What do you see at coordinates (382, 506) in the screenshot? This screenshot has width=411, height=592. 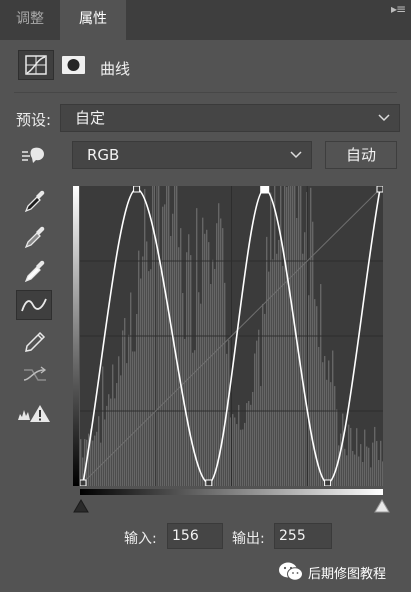 I see `white-point-slider` at bounding box center [382, 506].